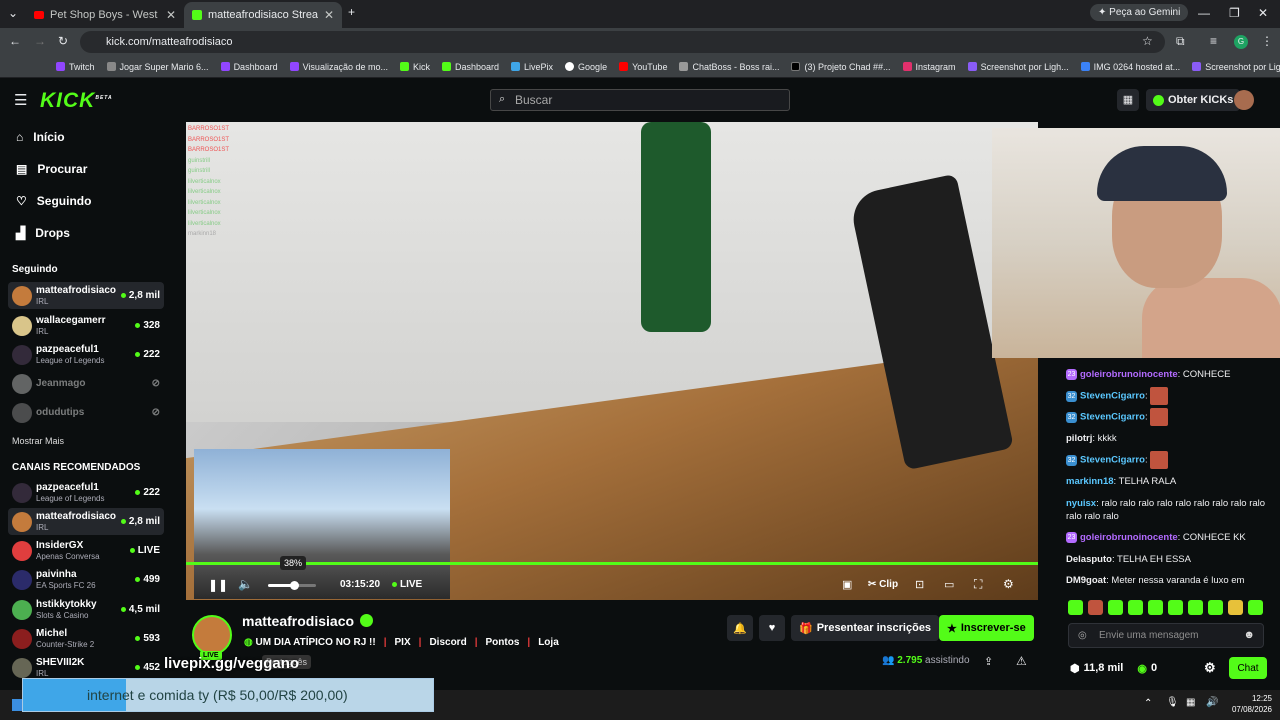  I want to click on bookmark-item: YouTube, so click(643, 67).